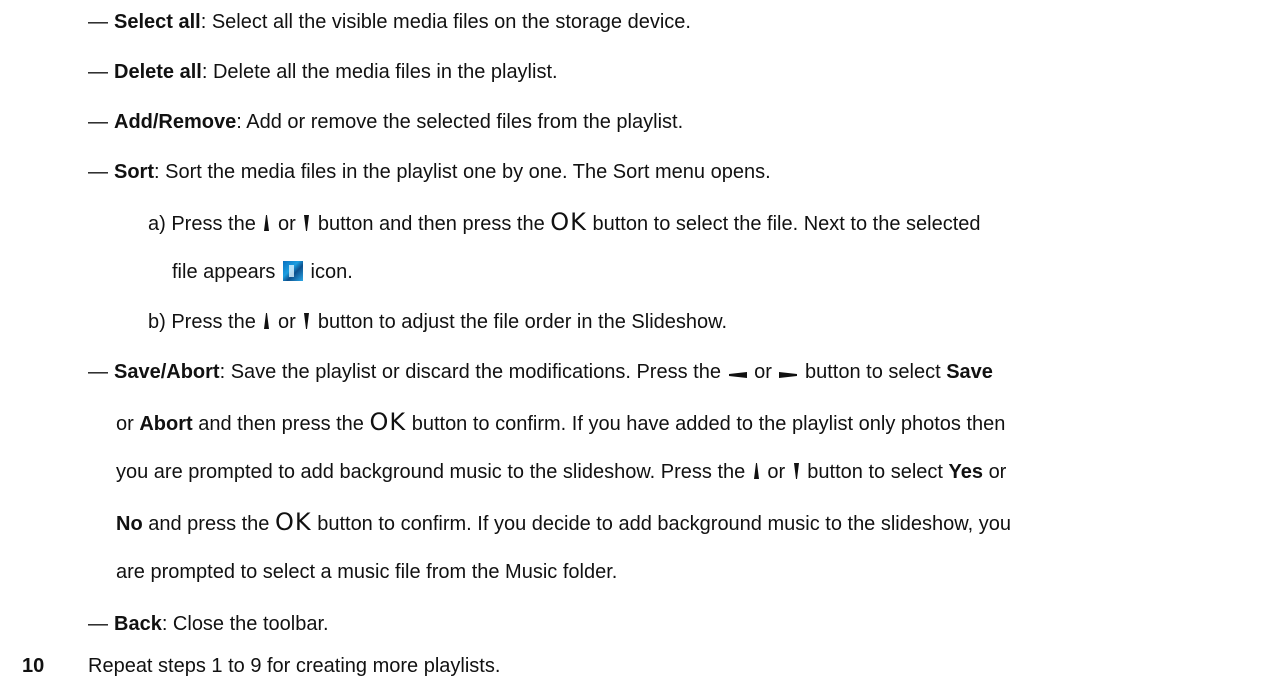  I want to click on sort-a-text: a) Press the, so click(202, 224).